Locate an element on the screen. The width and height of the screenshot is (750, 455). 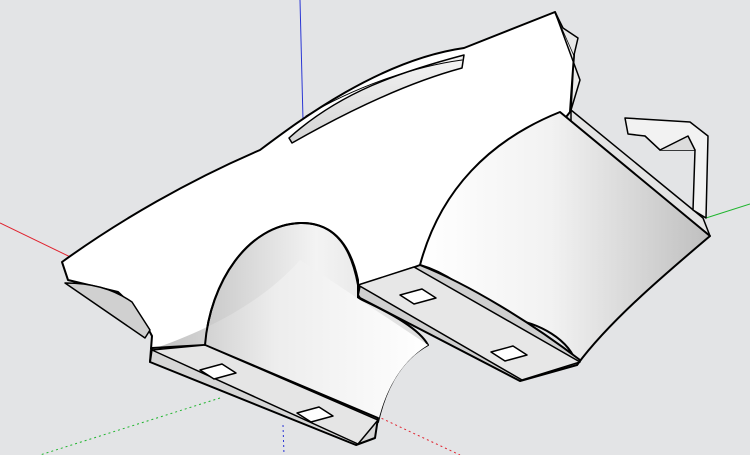
red-axis-dotted is located at coordinates (414, 433).